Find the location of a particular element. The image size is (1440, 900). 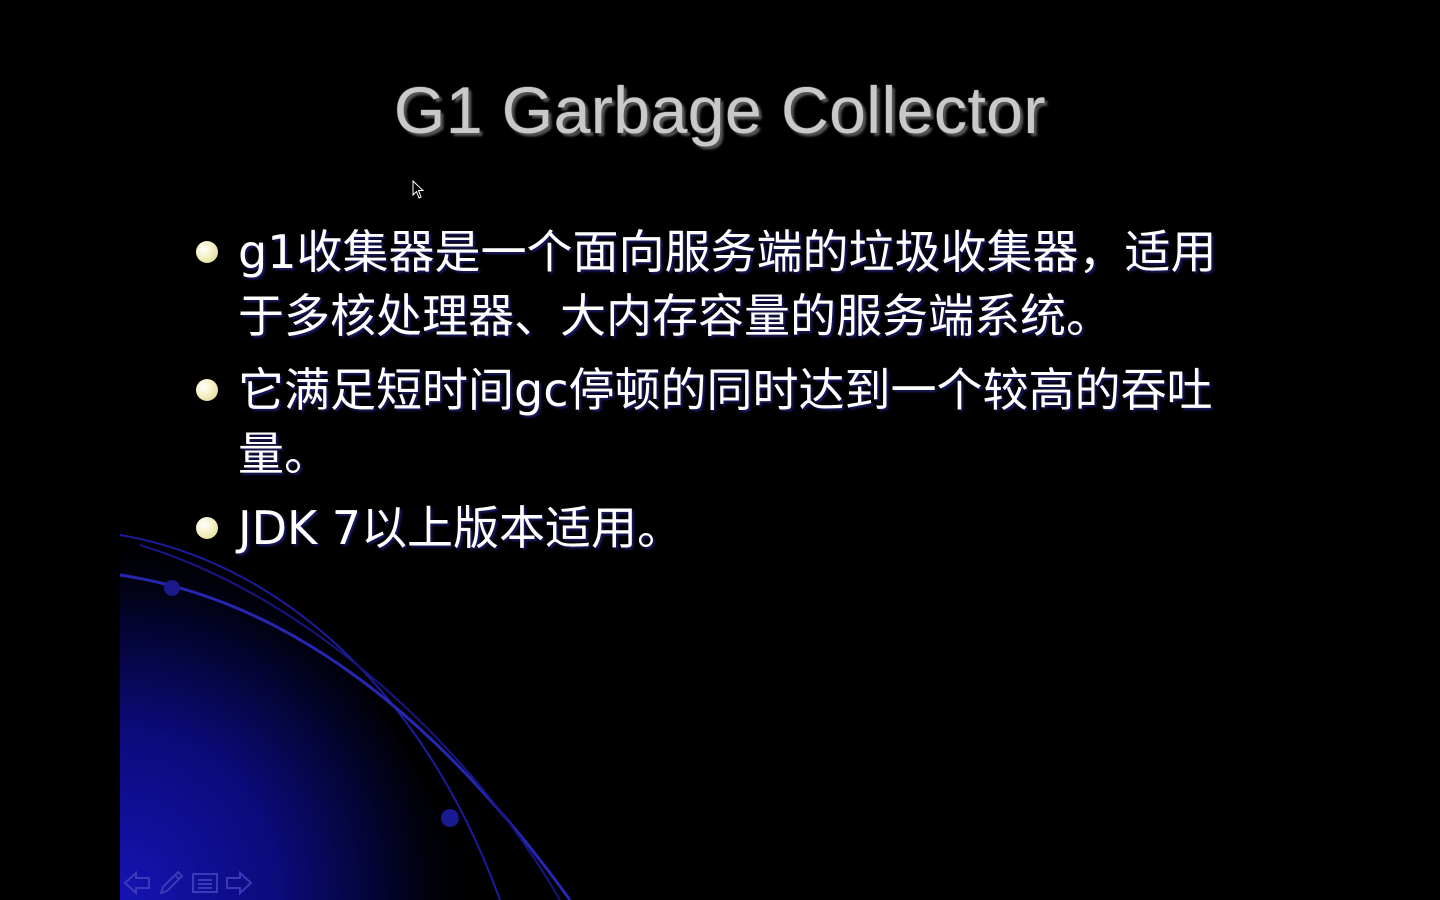

previous-slide-button is located at coordinates (137, 883).